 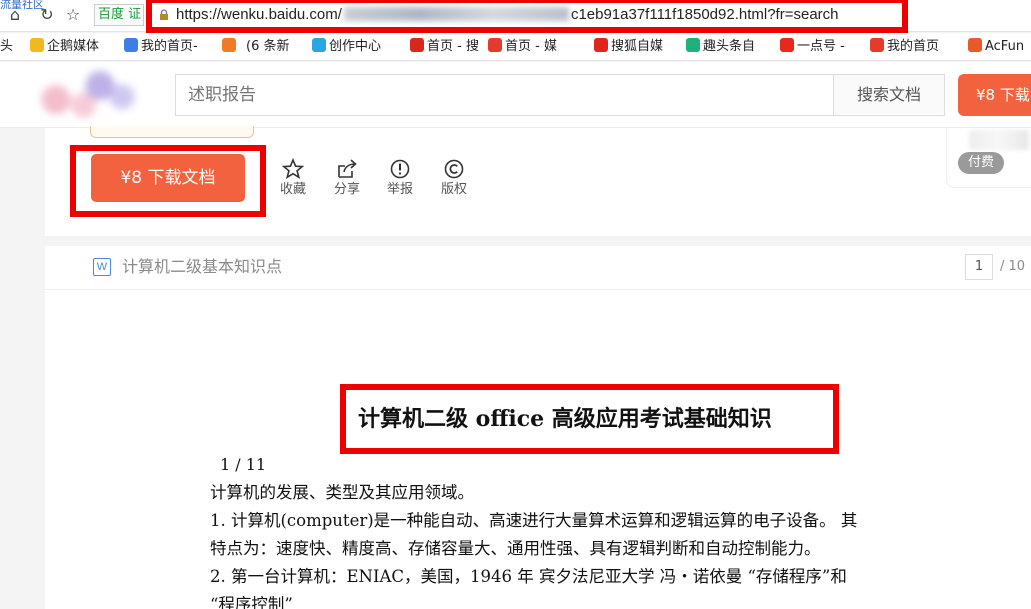 I want to click on lock-icon, so click(x=164, y=14).